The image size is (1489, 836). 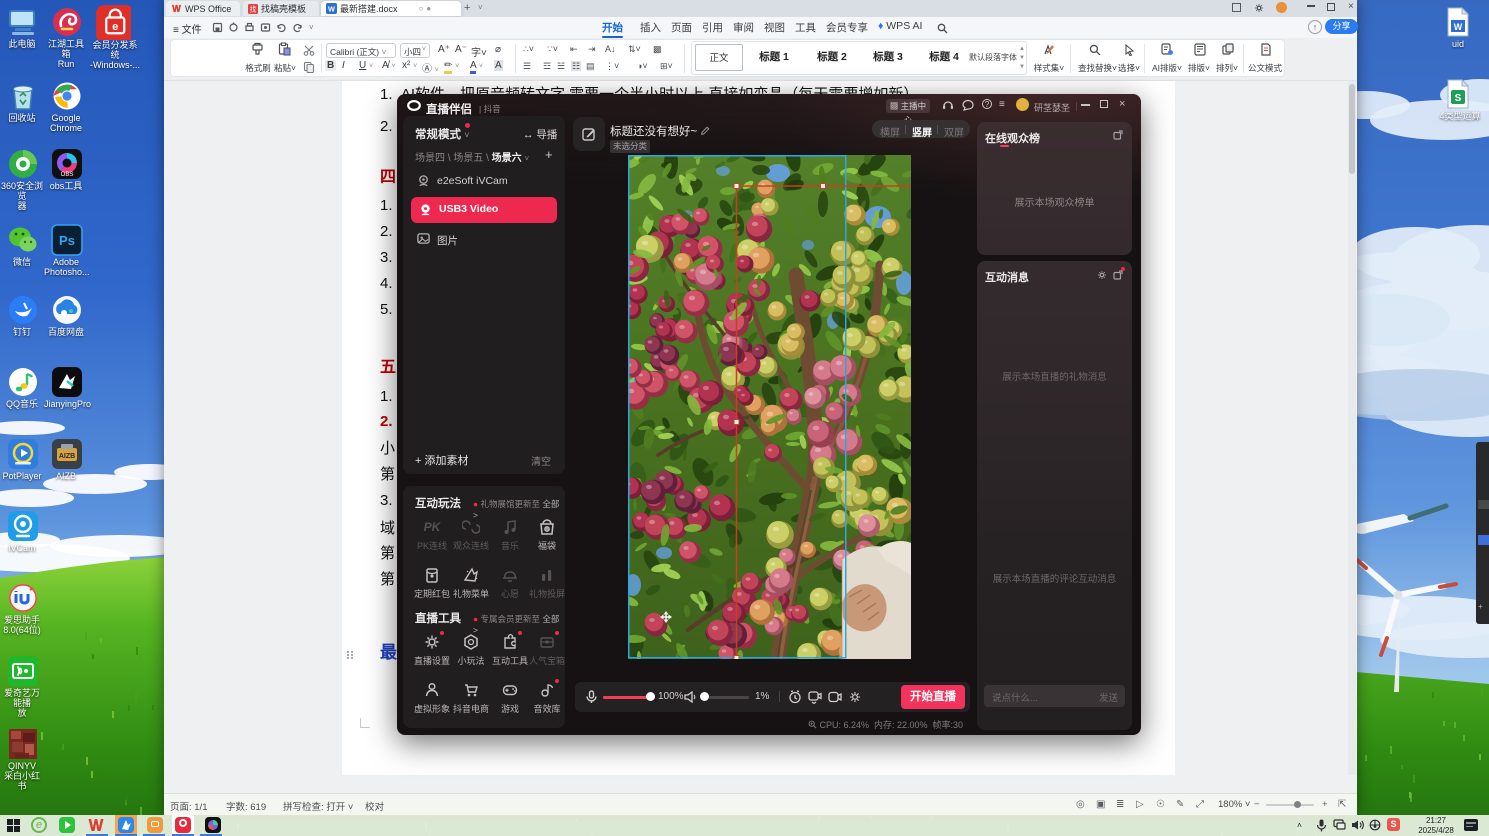 I want to click on svg-text: e, so click(x=115, y=27).